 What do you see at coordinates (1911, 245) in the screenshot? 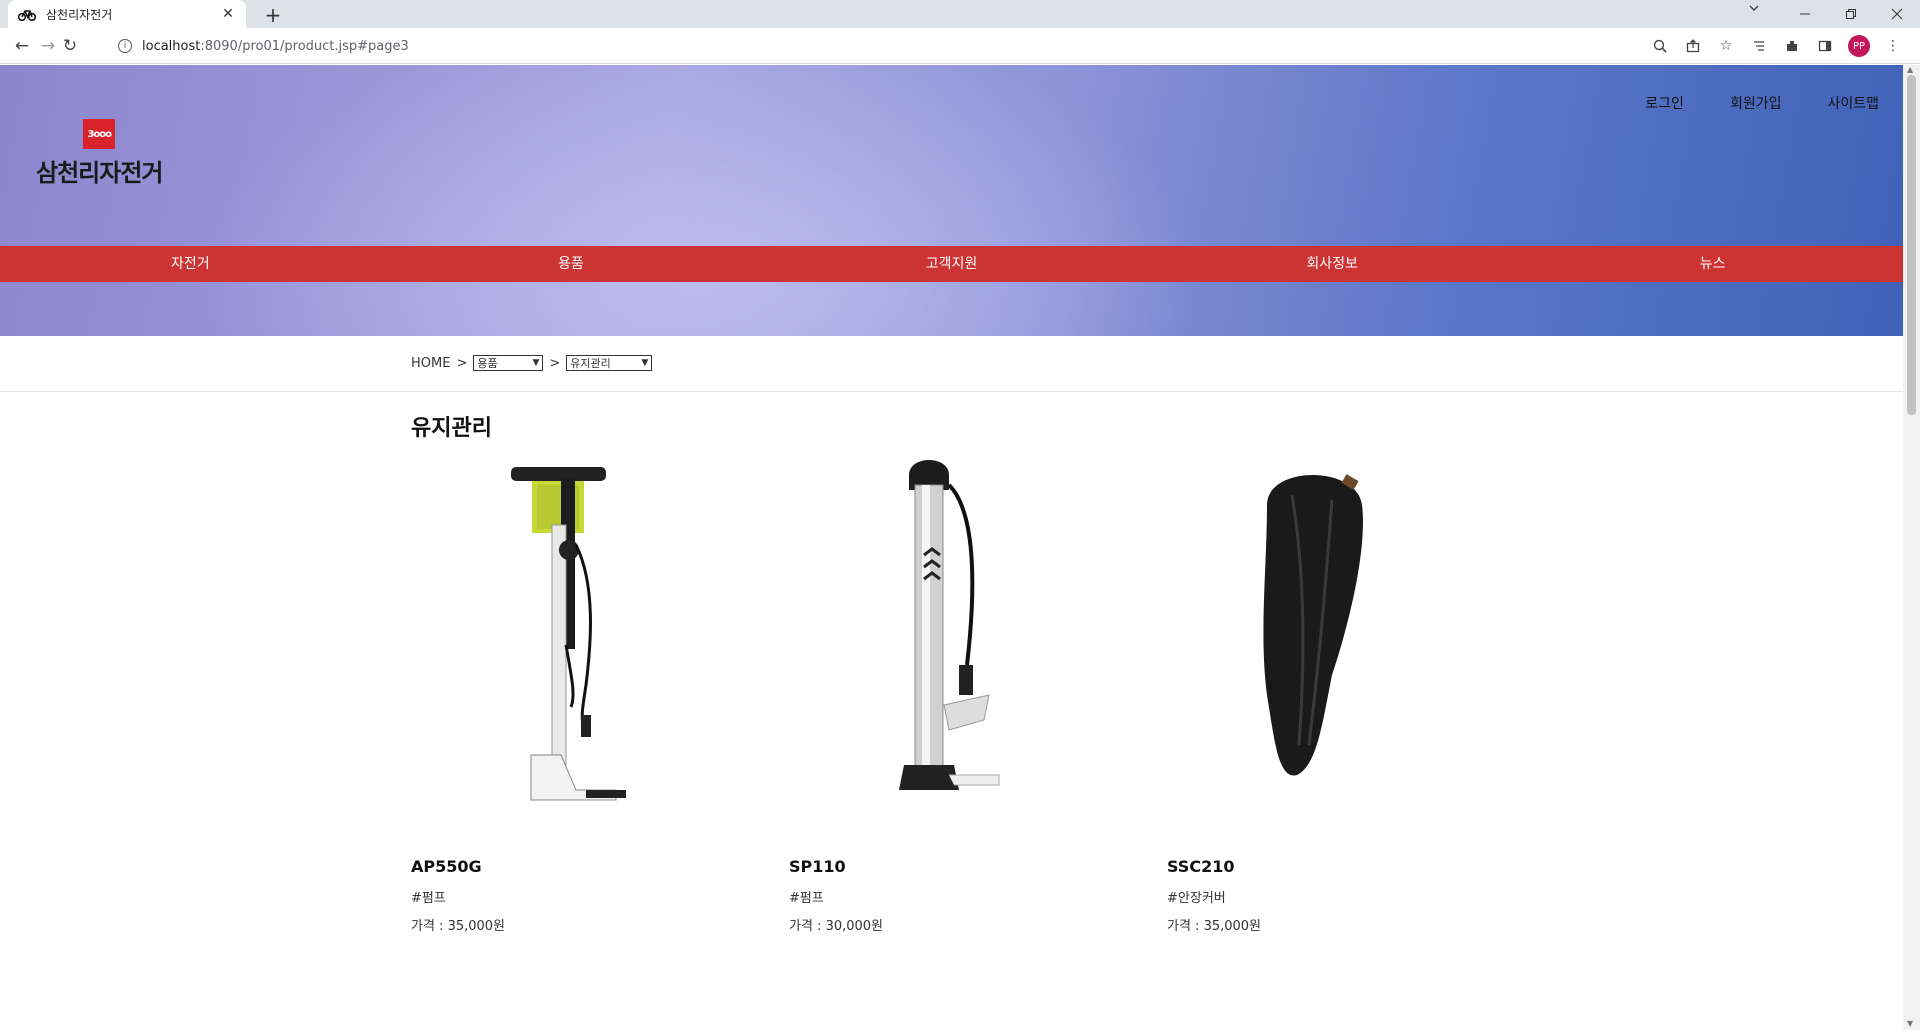
I see `scrollbar-thumb` at bounding box center [1911, 245].